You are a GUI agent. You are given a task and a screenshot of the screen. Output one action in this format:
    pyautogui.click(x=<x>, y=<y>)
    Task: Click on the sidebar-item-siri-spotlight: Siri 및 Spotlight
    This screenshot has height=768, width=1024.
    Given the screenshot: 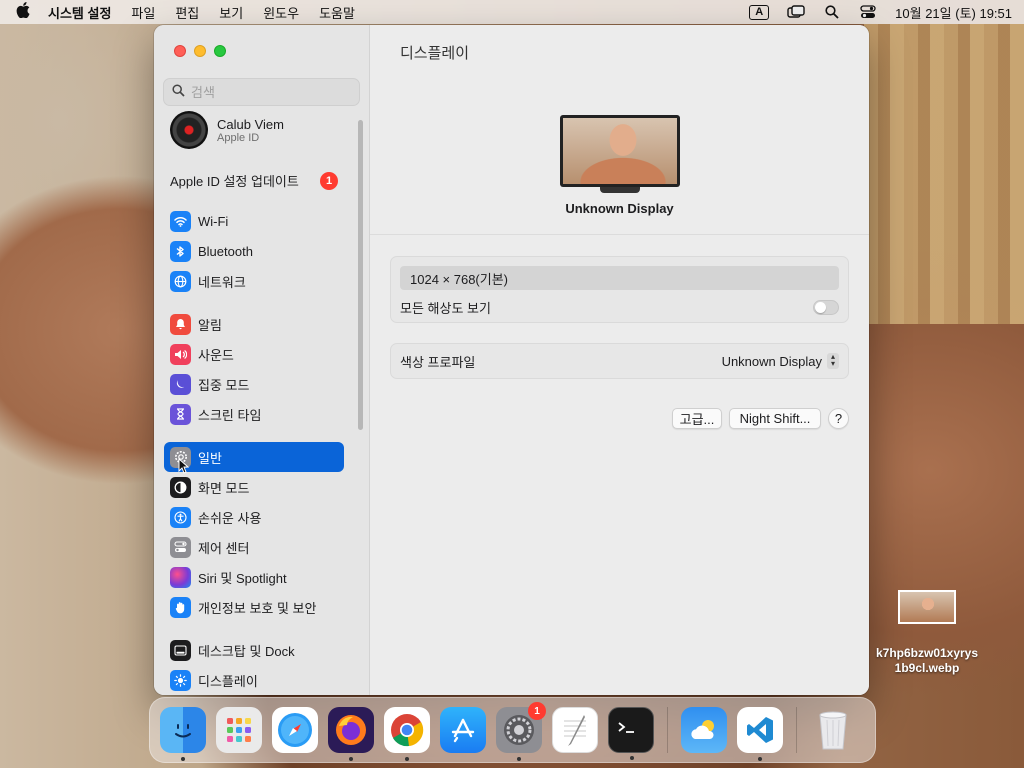 What is the action you would take?
    pyautogui.click(x=254, y=577)
    